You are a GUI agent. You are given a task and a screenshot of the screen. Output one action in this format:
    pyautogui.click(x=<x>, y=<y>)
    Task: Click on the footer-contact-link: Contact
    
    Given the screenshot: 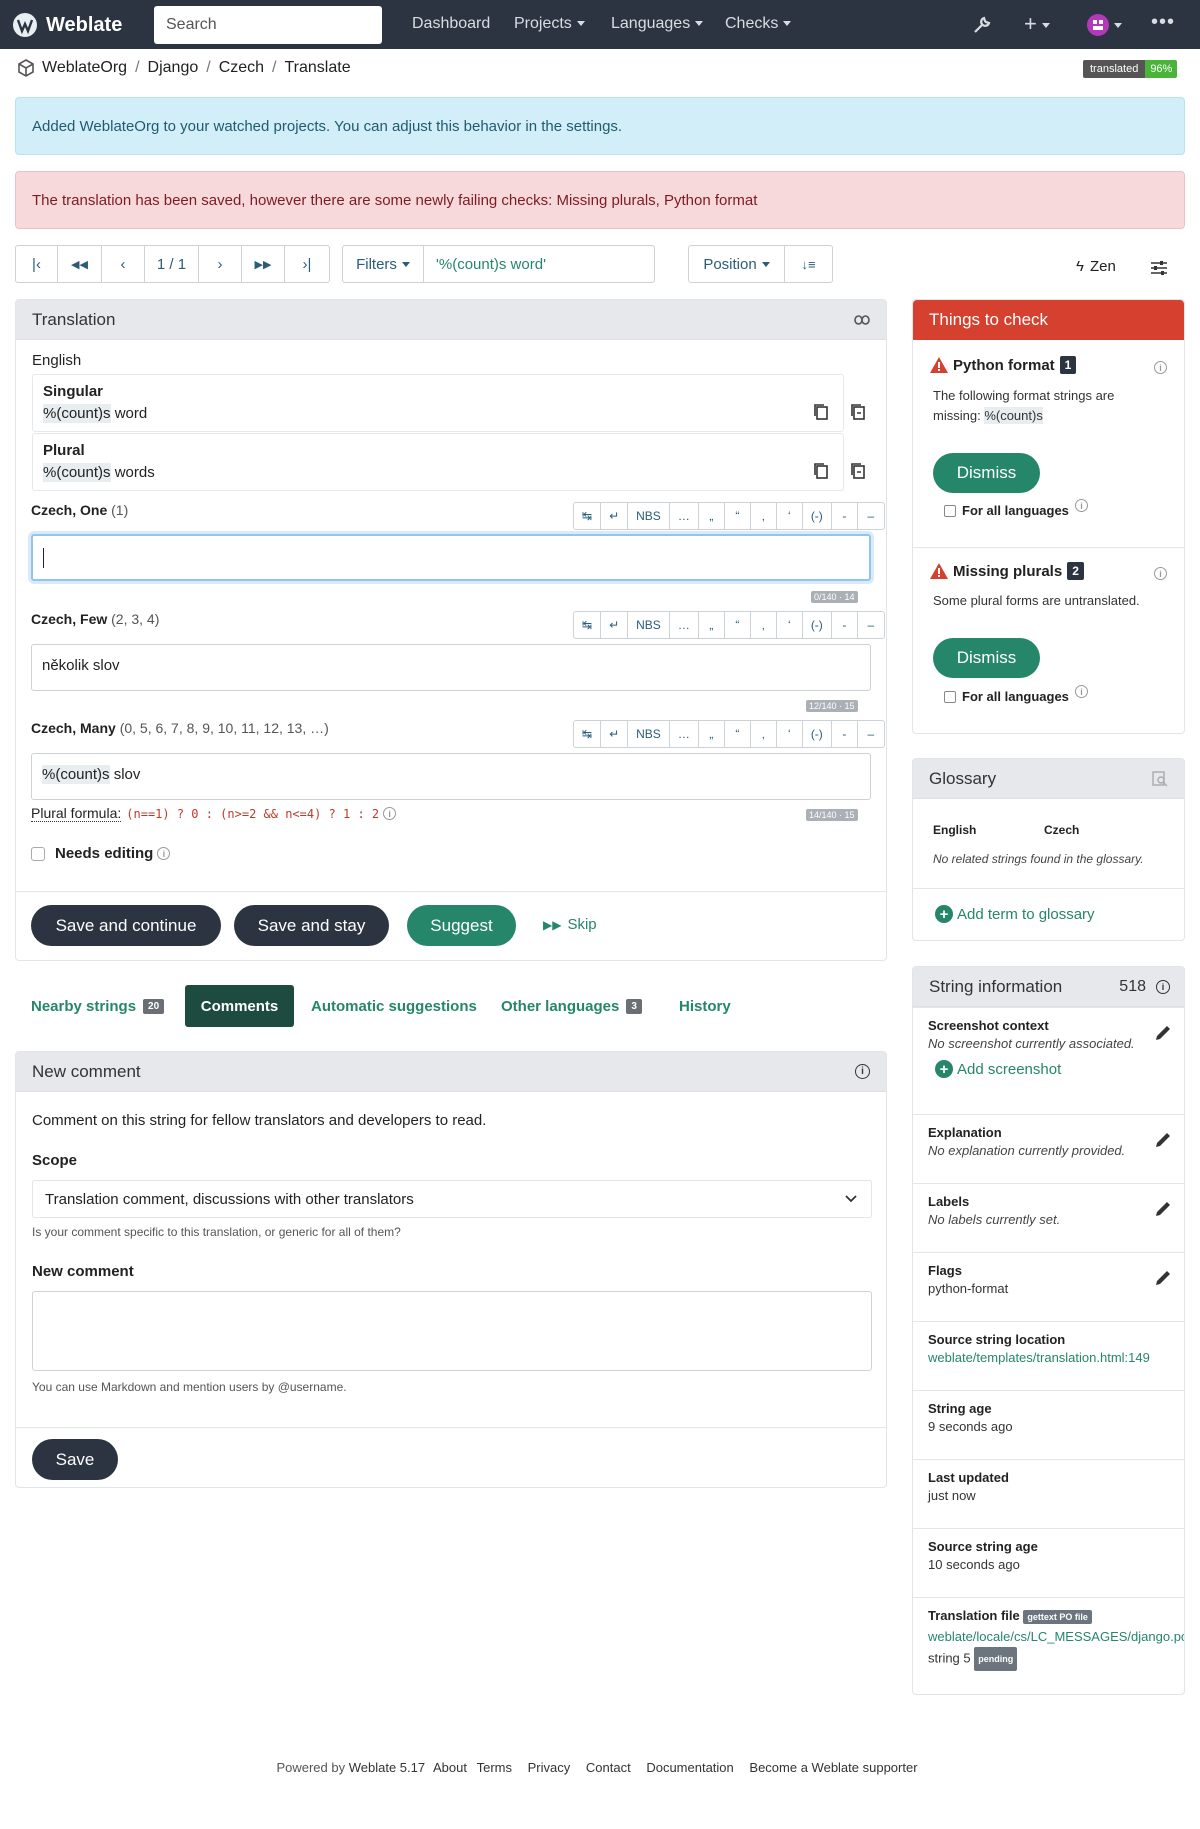 What is the action you would take?
    pyautogui.click(x=608, y=1767)
    